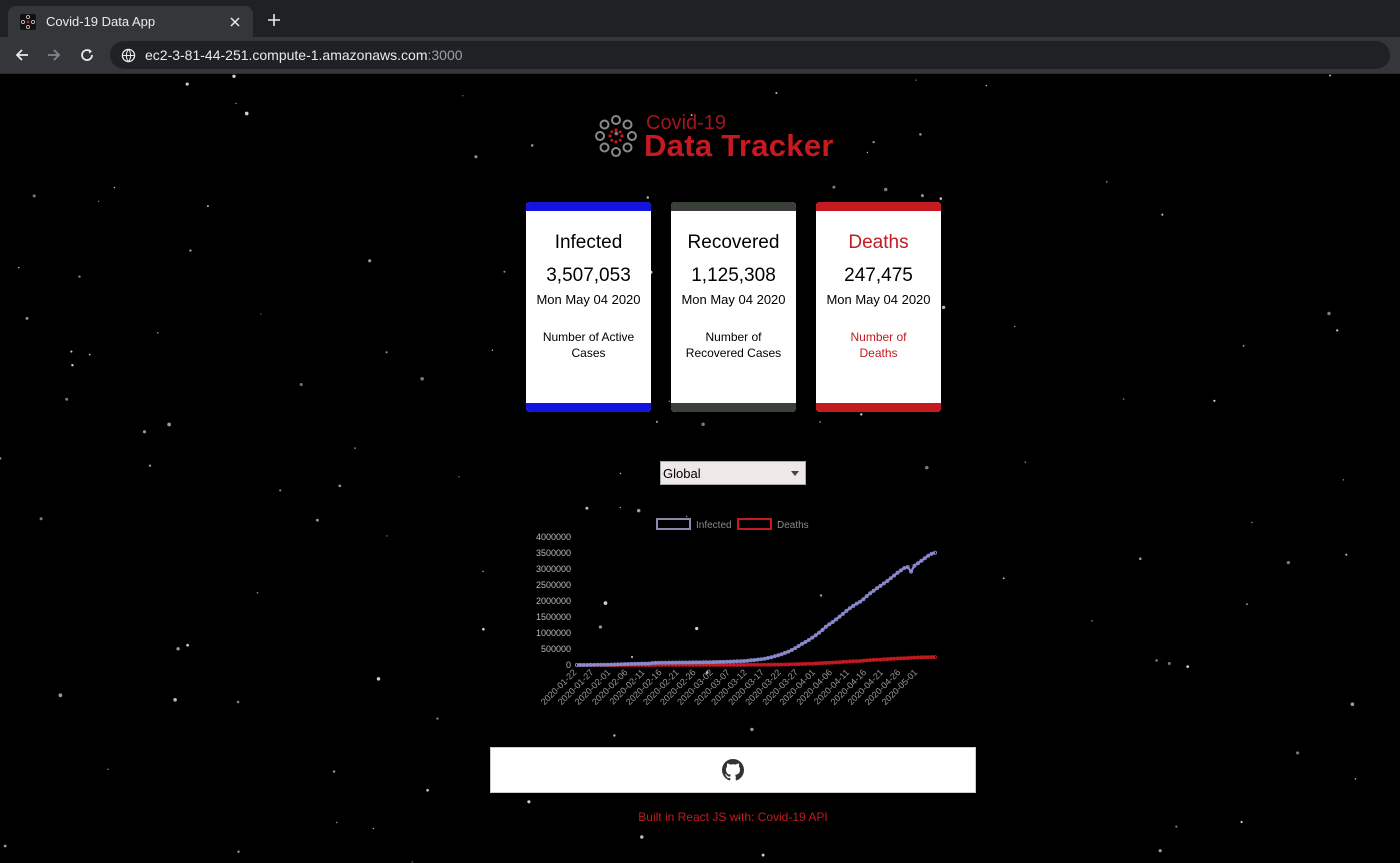 Image resolution: width=1400 pixels, height=863 pixels. I want to click on y-tick-label: 4000000, so click(553, 537).